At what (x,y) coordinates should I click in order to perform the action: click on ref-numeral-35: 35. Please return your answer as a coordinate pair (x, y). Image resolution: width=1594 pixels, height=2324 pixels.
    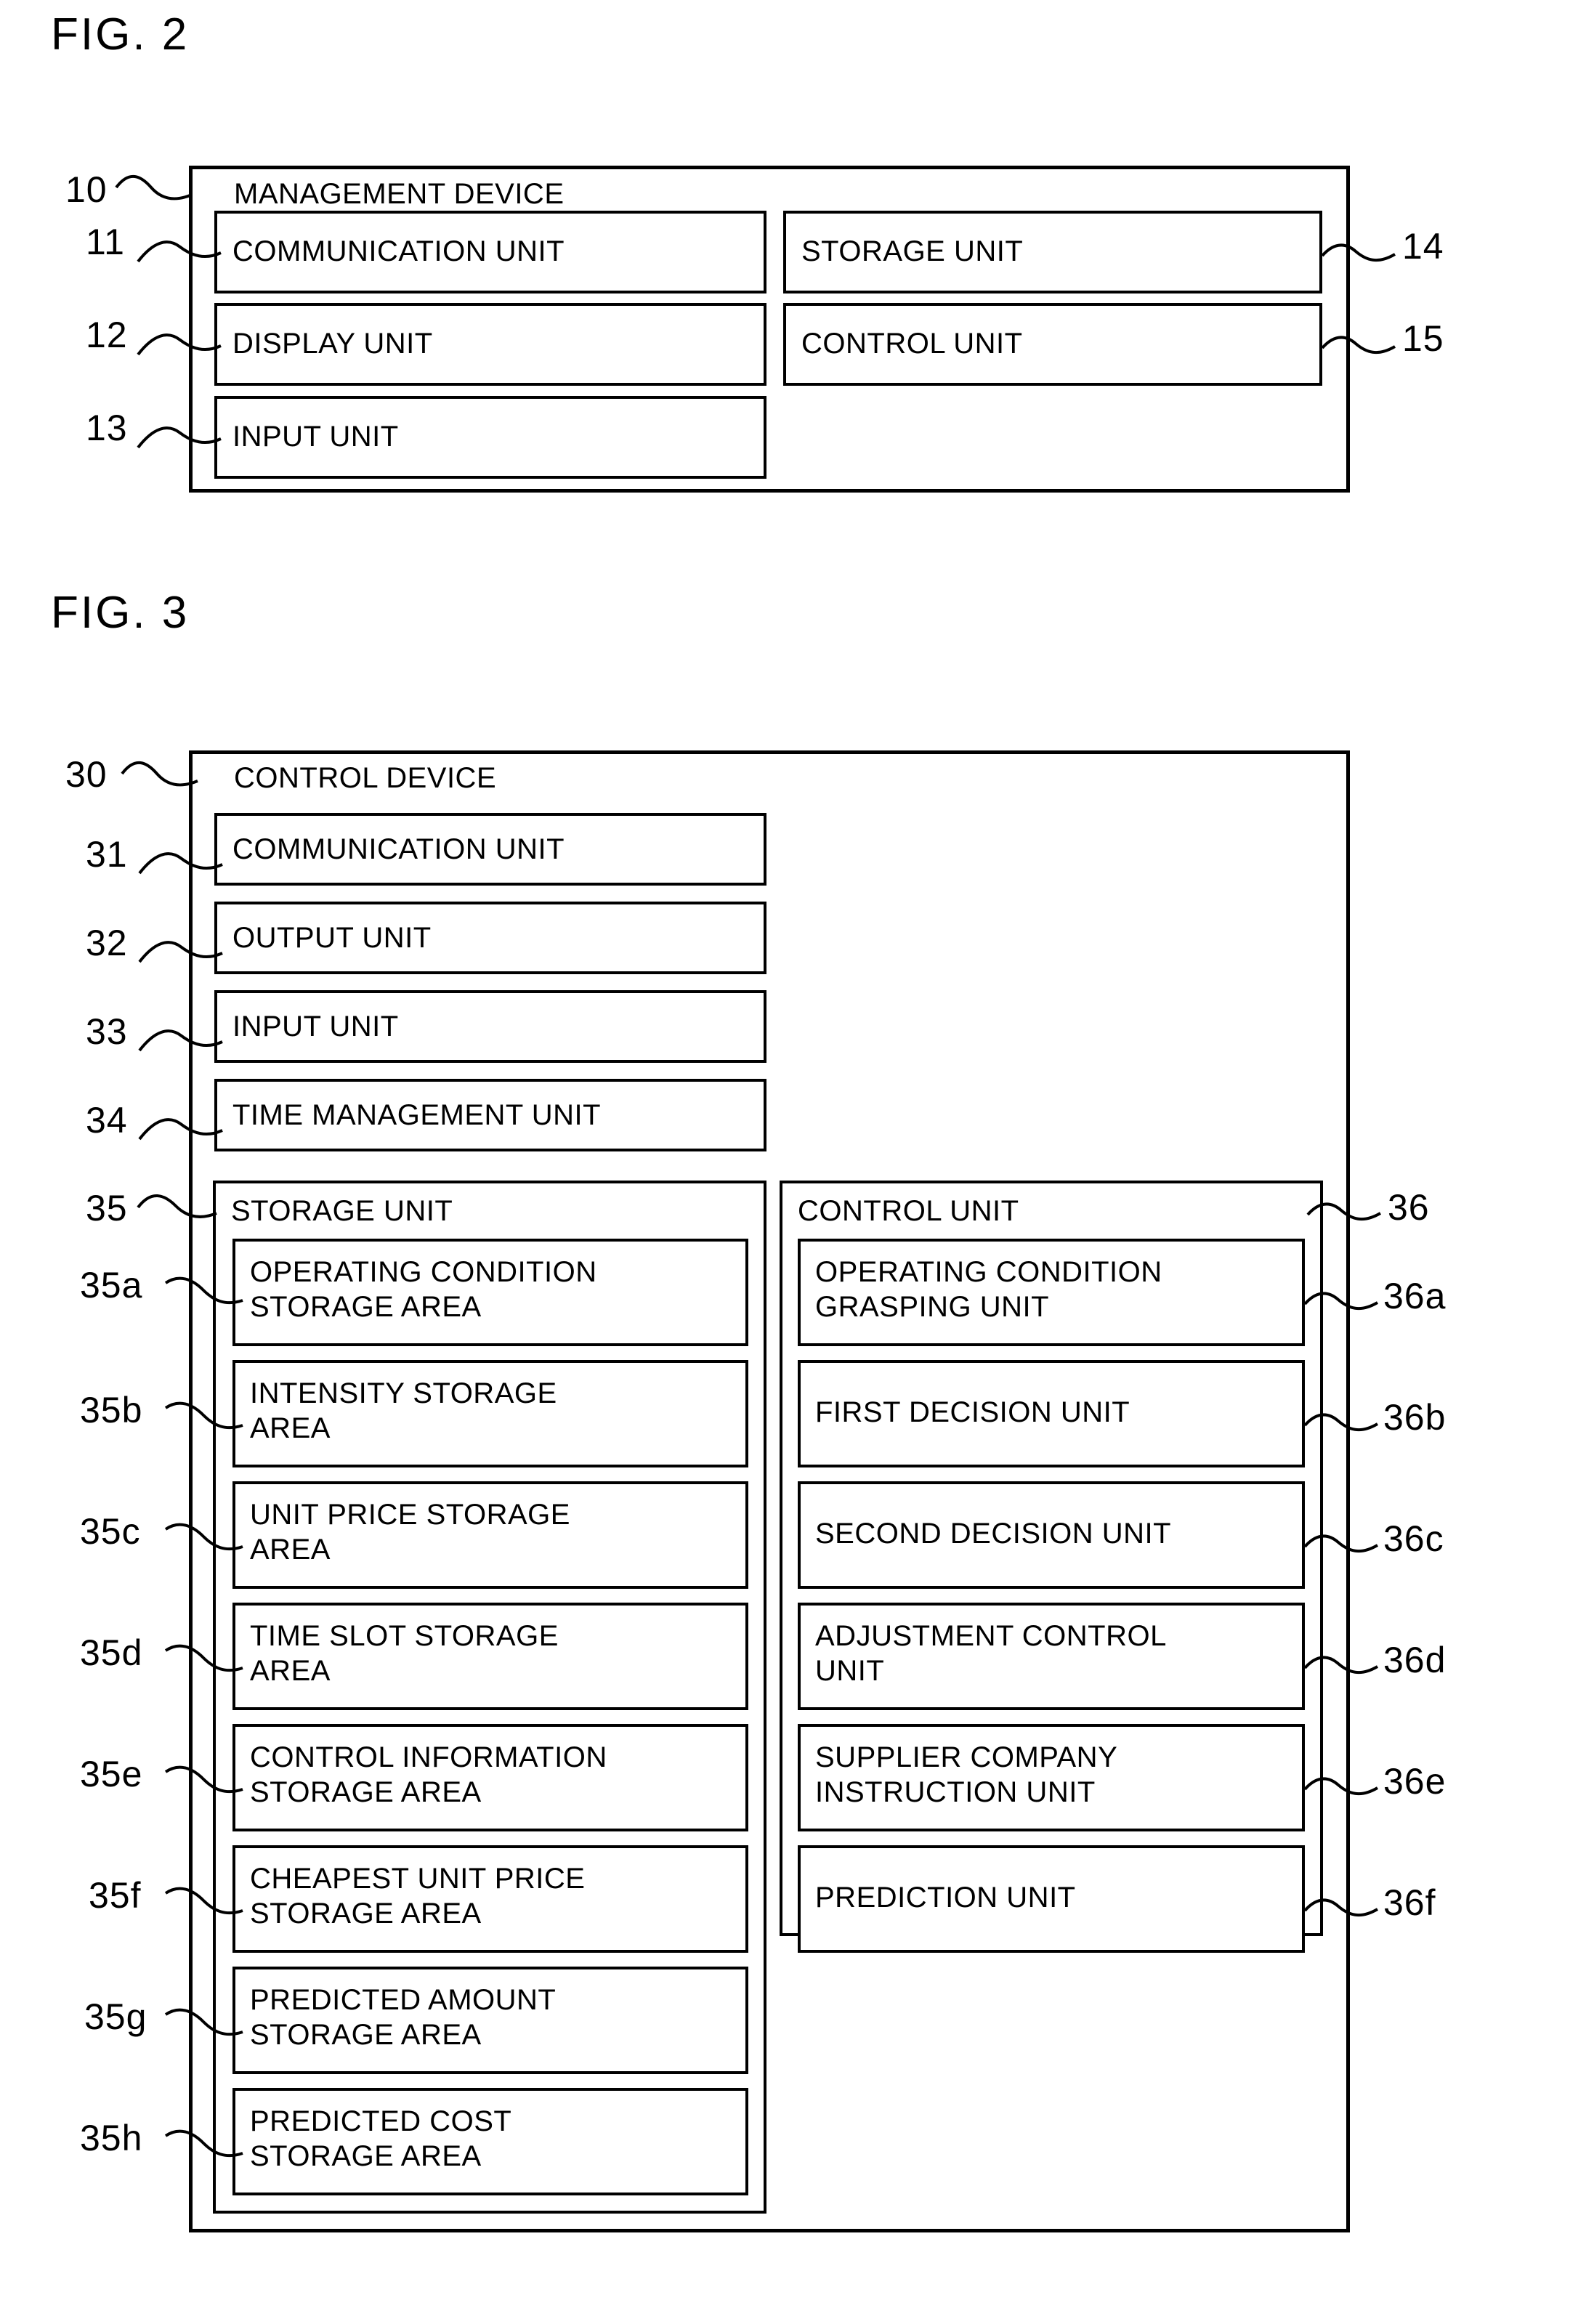
    Looking at the image, I should click on (107, 1208).